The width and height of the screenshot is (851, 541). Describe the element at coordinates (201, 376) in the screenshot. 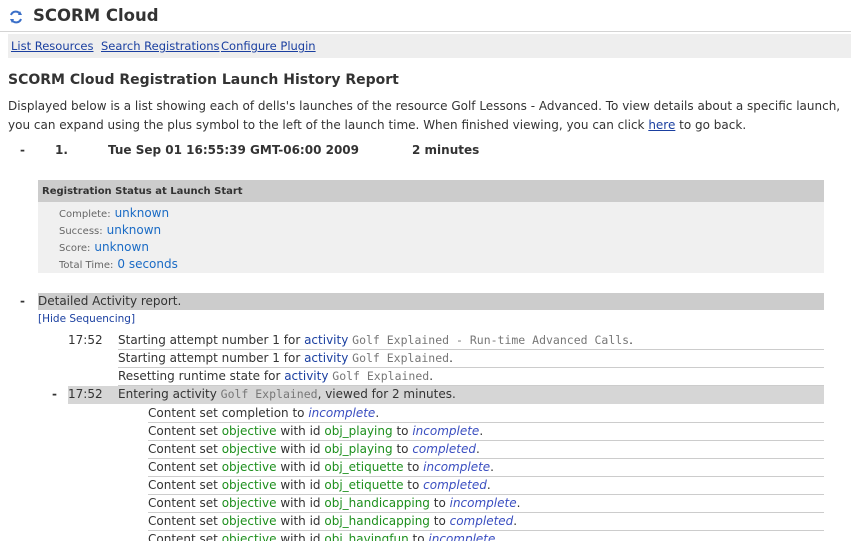

I see `log-text: Resetting runtime state for` at that location.